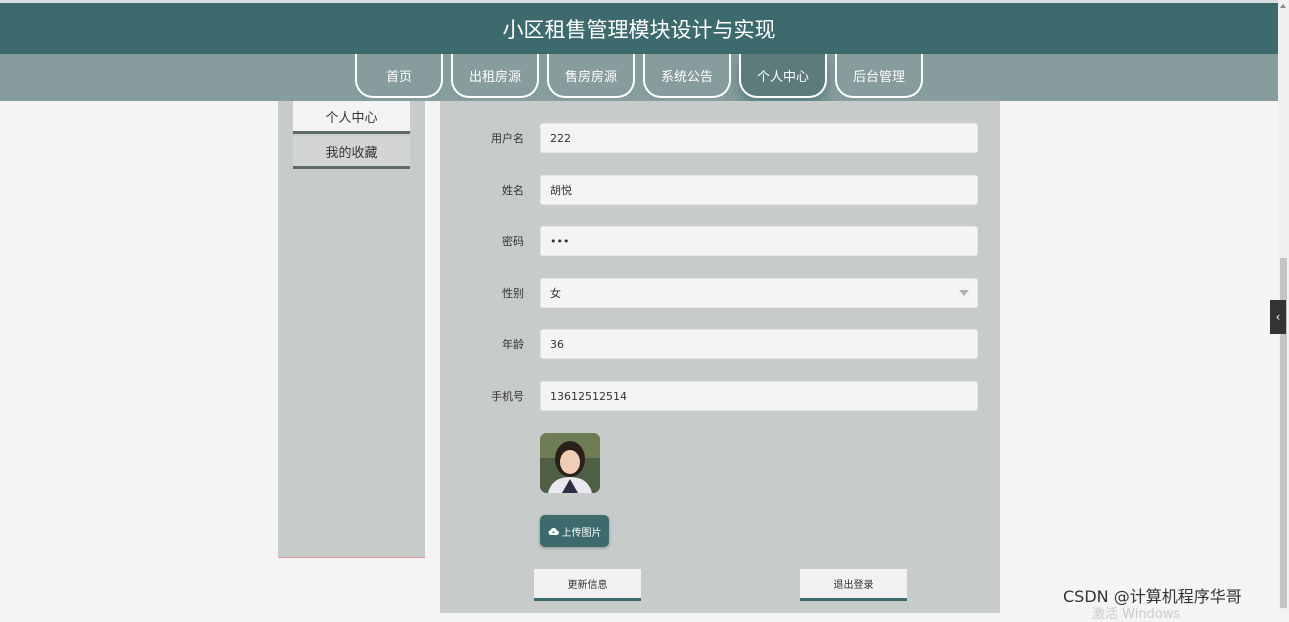 This screenshot has width=1289, height=622. I want to click on page-title: 小区租售管理模块设计与实现, so click(639, 29).